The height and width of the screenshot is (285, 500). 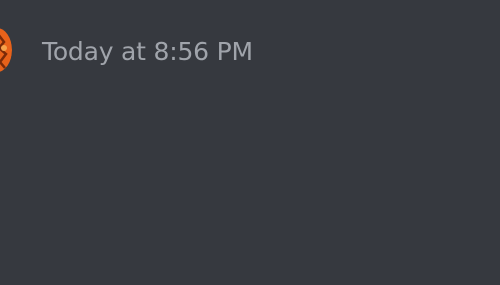 I want to click on message-timestamp: Today at 8:56 PM, so click(x=147, y=51).